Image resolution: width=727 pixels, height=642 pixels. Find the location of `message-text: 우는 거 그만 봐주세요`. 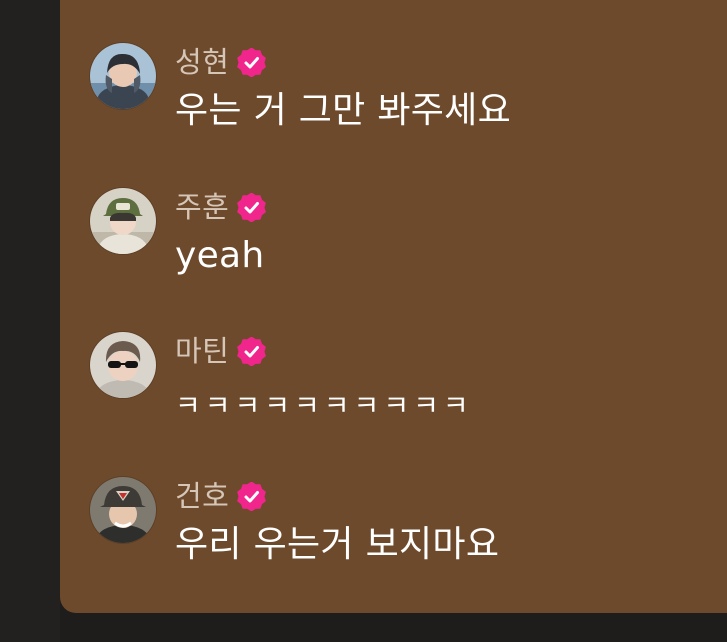

message-text: 우는 거 그만 봐주세요 is located at coordinates (343, 110).